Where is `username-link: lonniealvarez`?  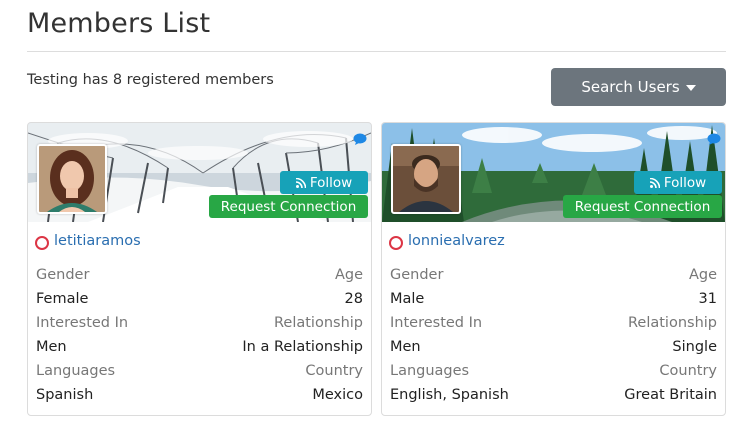 username-link: lonniealvarez is located at coordinates (456, 241).